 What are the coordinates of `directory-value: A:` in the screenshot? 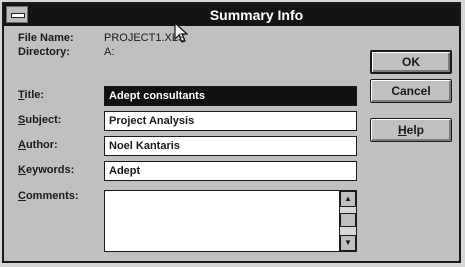 It's located at (109, 52).